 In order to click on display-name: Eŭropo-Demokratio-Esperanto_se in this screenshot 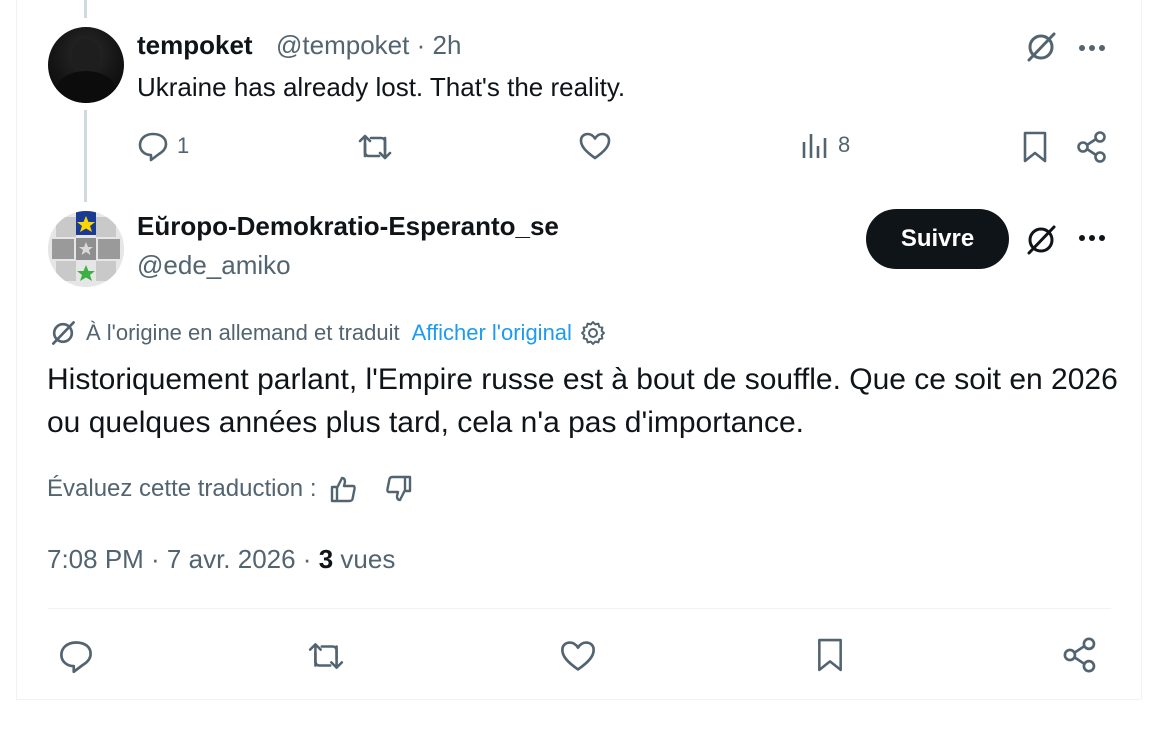, I will do `click(348, 226)`.